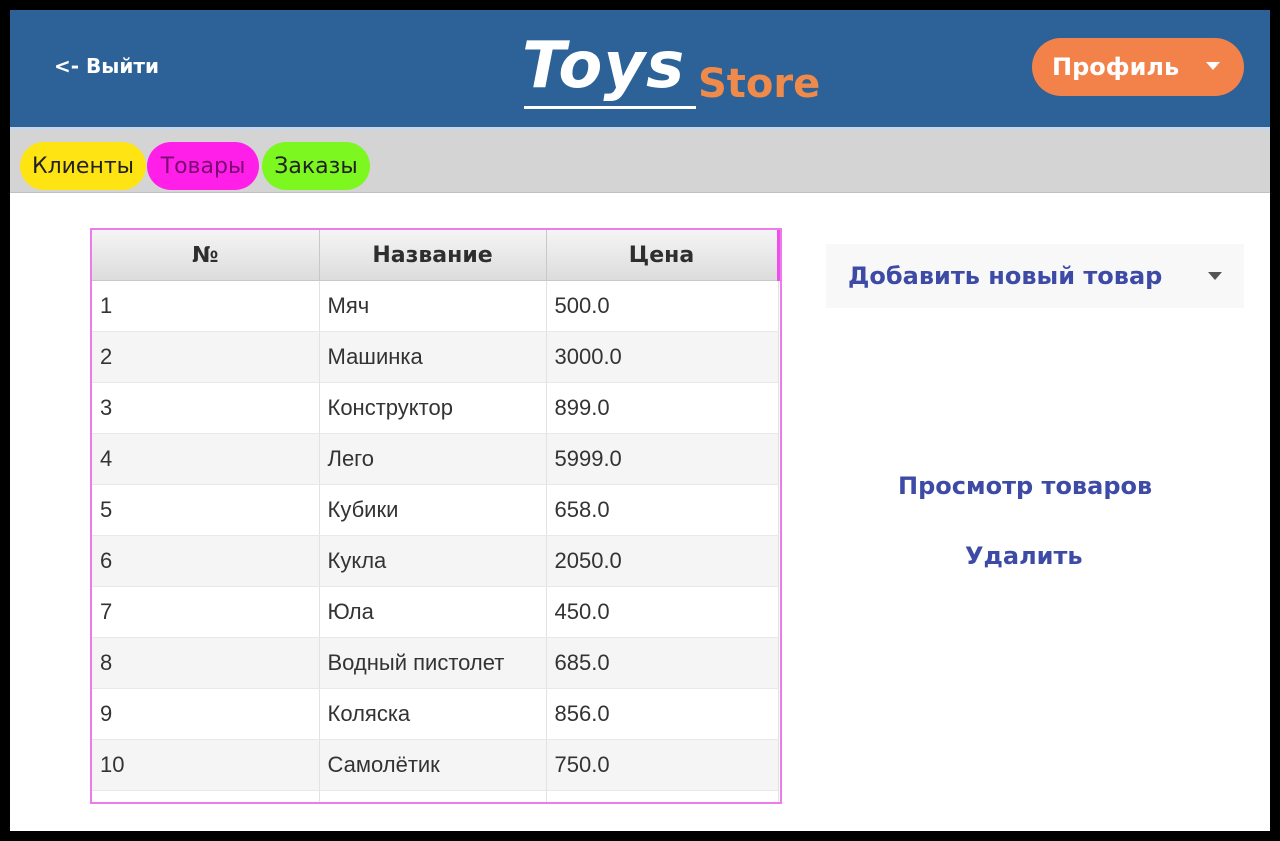 This screenshot has width=1280, height=841. I want to click on profile-menu-button: Профиль, so click(1138, 67).